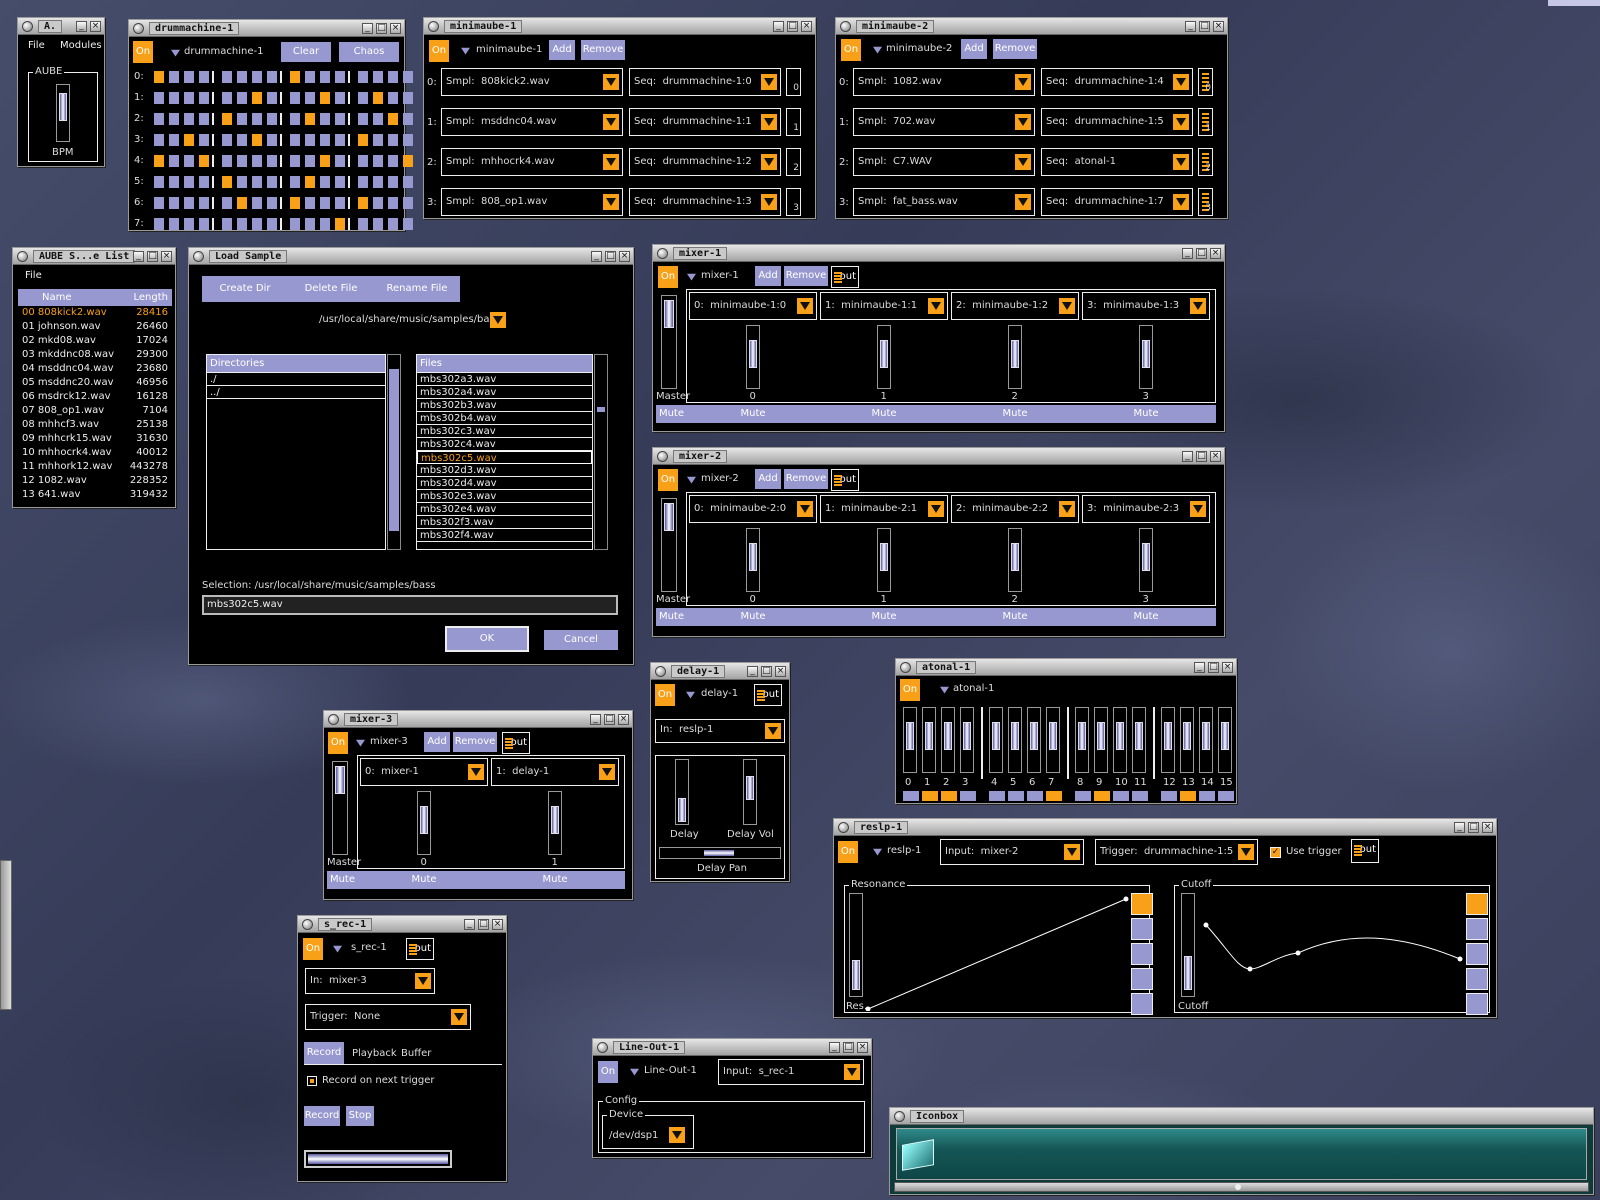 Image resolution: width=1600 pixels, height=1200 pixels. What do you see at coordinates (151, 297) in the screenshot?
I see `column-length: Length` at bounding box center [151, 297].